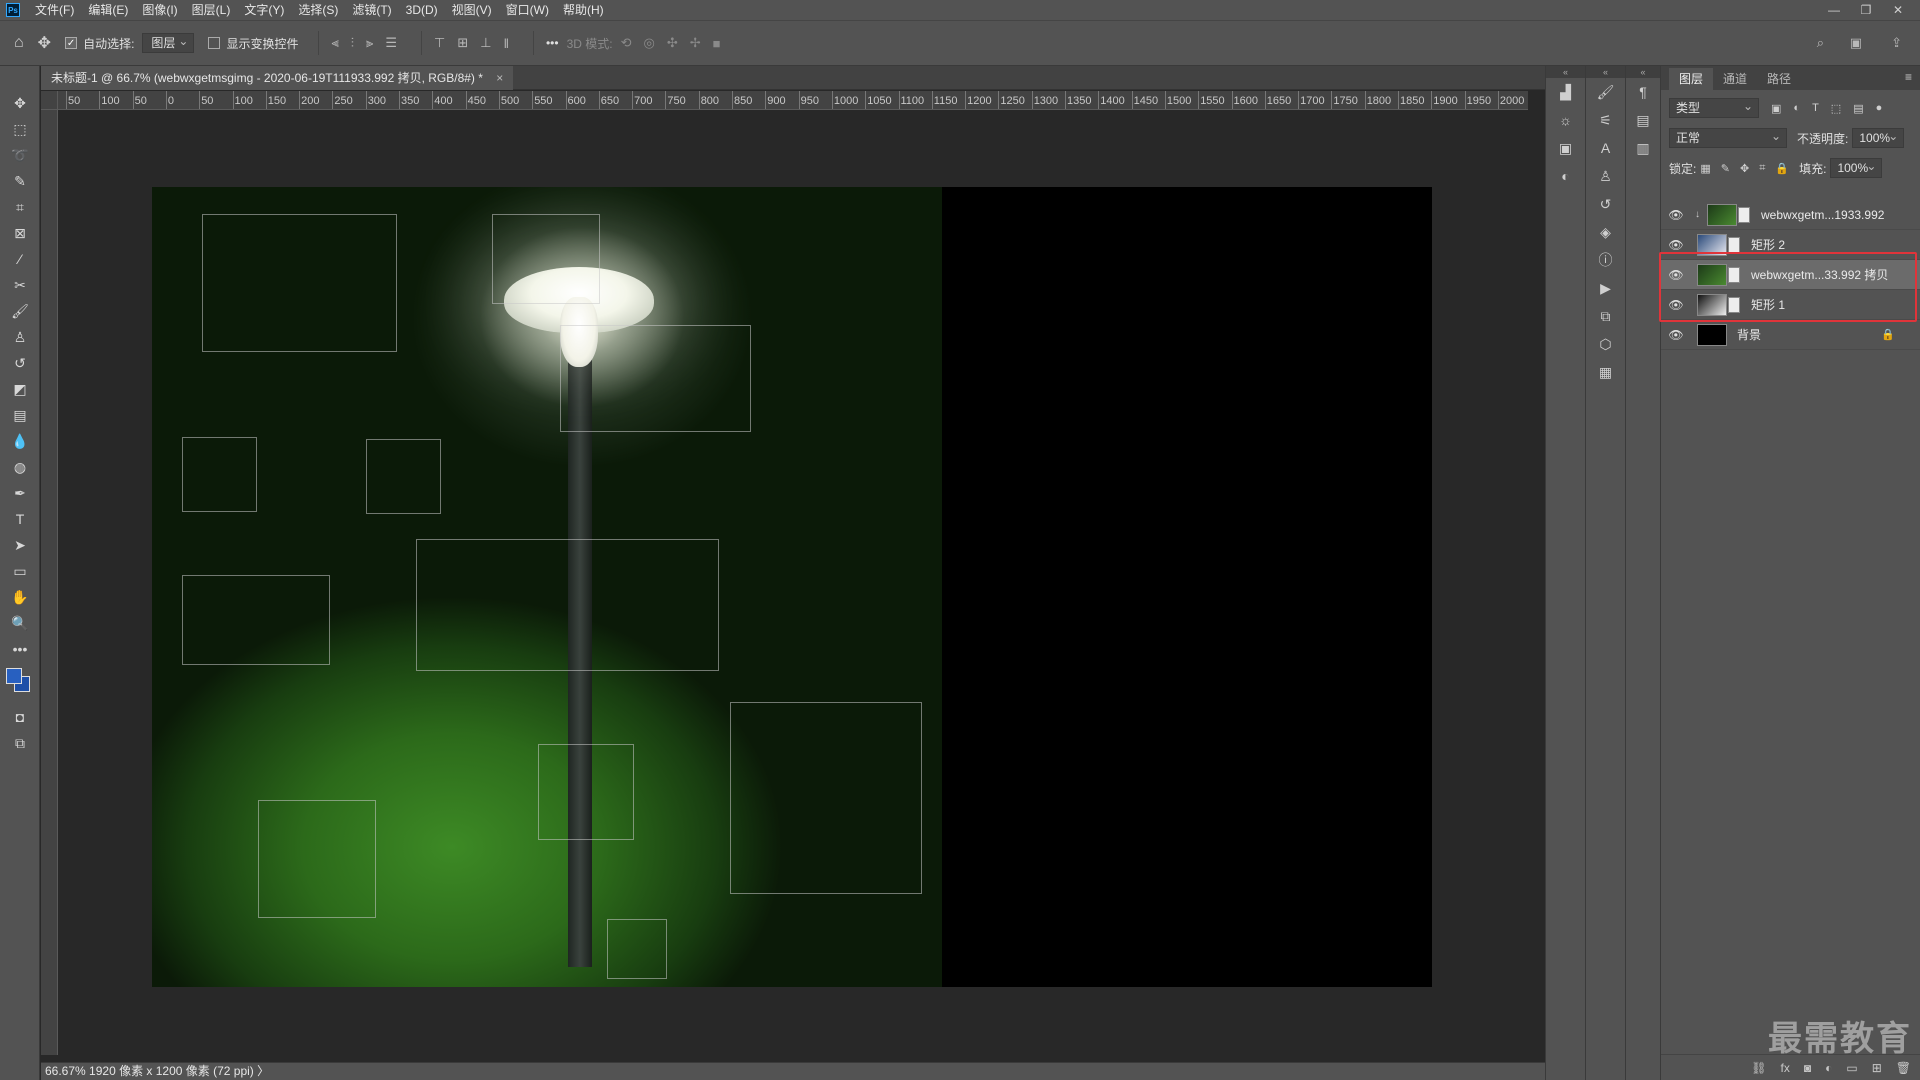 The image size is (1920, 1080). Describe the element at coordinates (20, 545) in the screenshot. I see `path-select-tool-icon: ➤` at that location.